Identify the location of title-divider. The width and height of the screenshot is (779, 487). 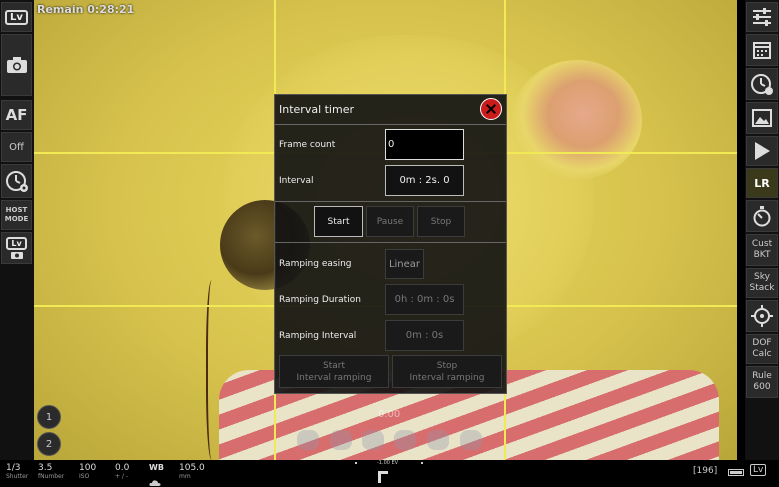
(390, 124).